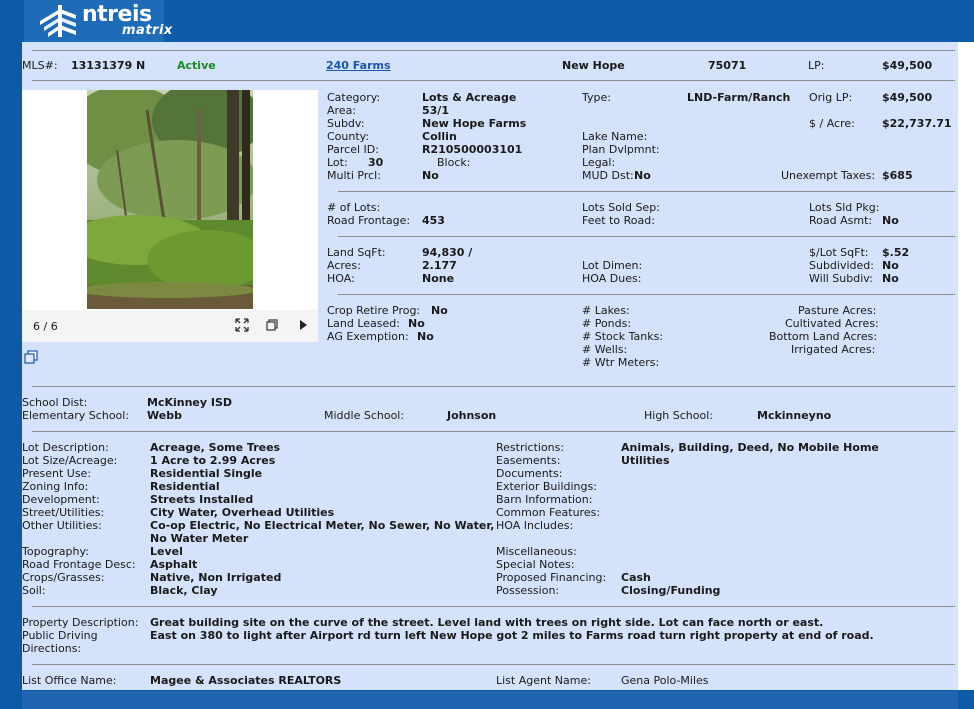 This screenshot has height=709, width=974. I want to click on play-icon, so click(303, 325).